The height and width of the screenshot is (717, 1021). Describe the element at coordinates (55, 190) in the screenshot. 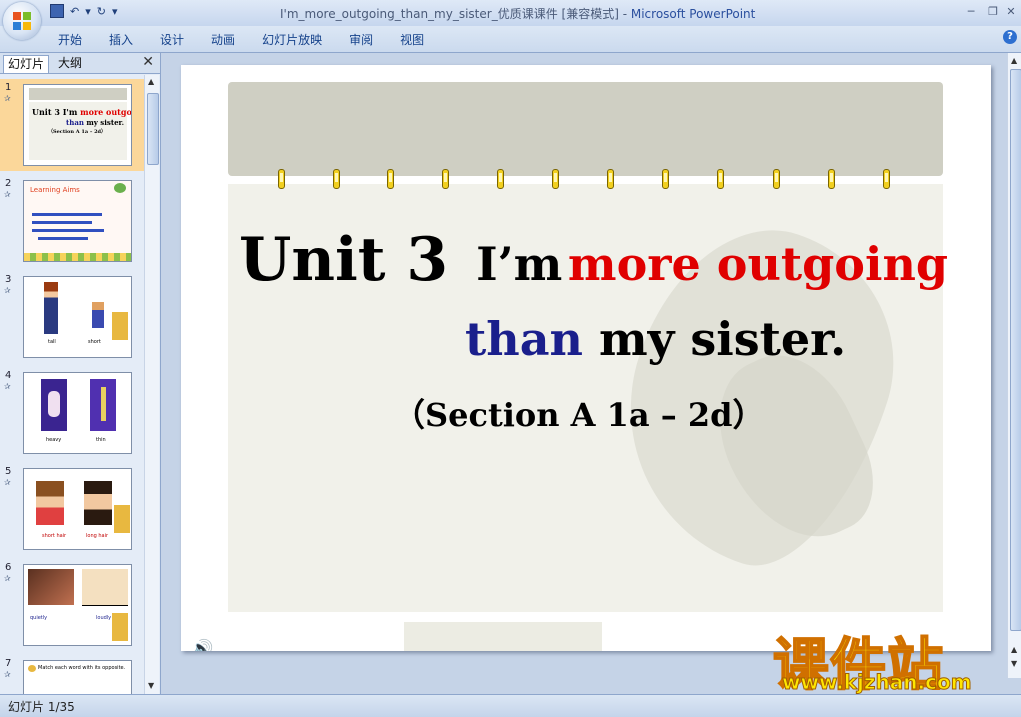

I see `preview-heading: Learning Aims` at that location.